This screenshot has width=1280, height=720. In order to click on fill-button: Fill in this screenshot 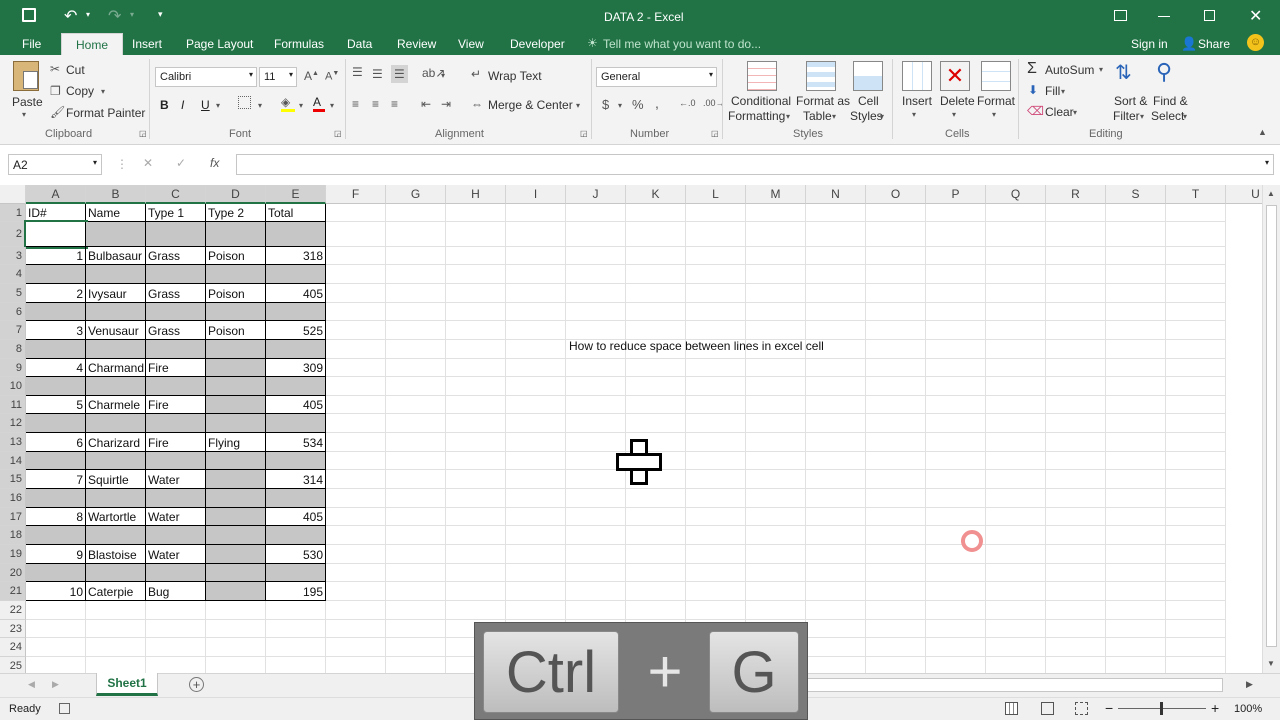, I will do `click(1052, 91)`.